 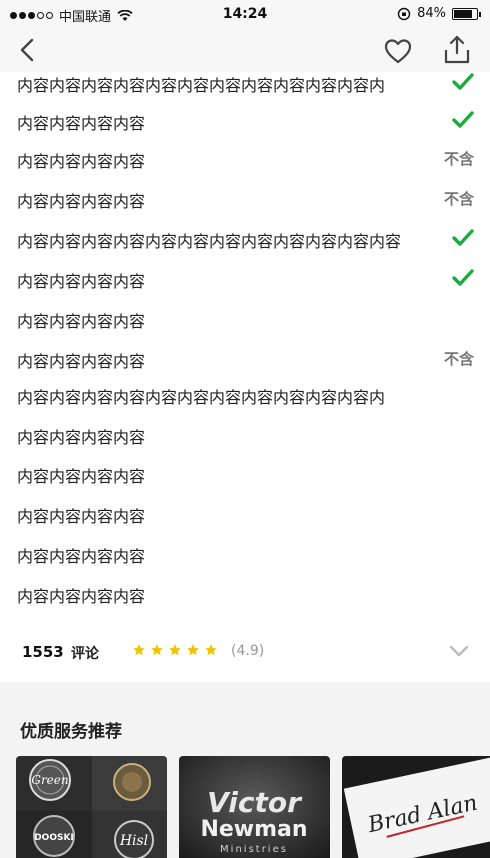 I want to click on service-card-1: Green DOOSKI Hisl, so click(x=91, y=807).